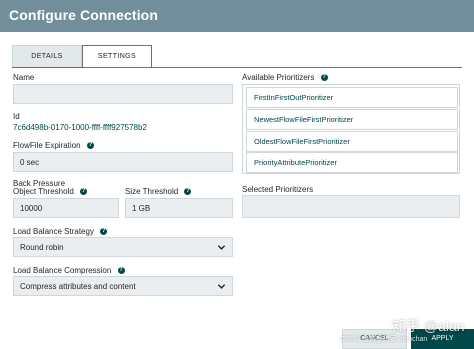  I want to click on available-prioritizers-label: Available Prioritizers ?, so click(285, 77).